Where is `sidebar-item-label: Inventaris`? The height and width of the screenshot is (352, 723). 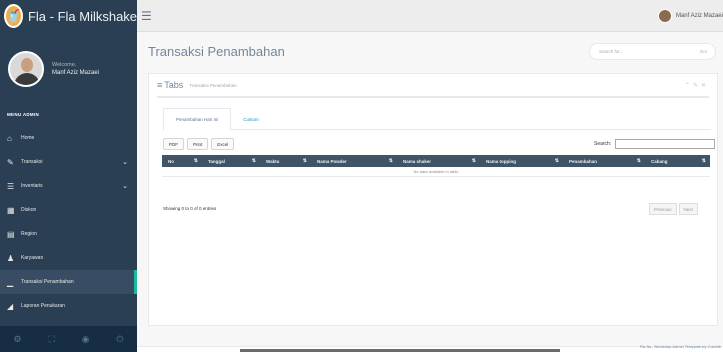
sidebar-item-label: Inventaris is located at coordinates (32, 186).